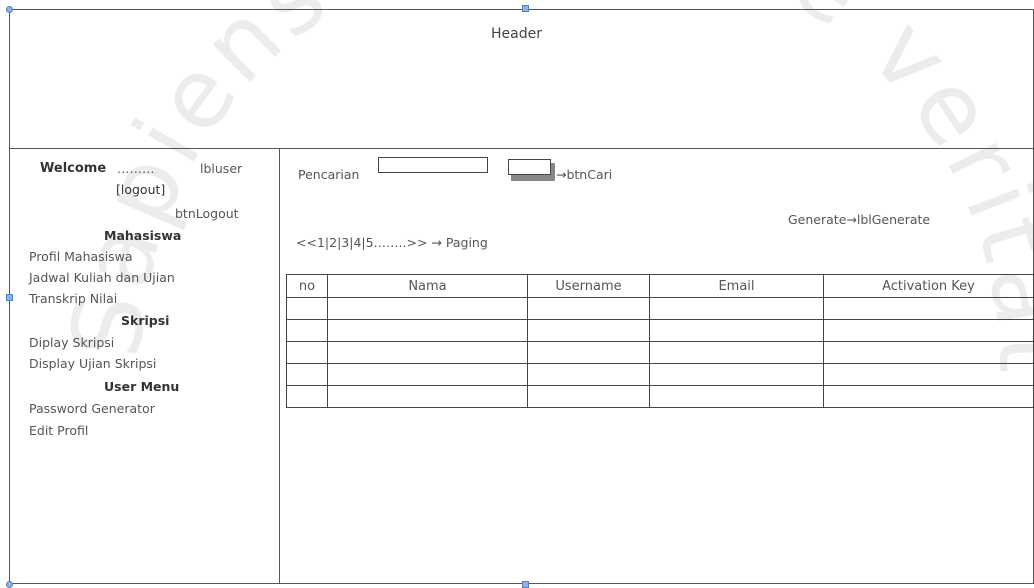 The height and width of the screenshot is (588, 1034). I want to click on header-divider, so click(521, 148).